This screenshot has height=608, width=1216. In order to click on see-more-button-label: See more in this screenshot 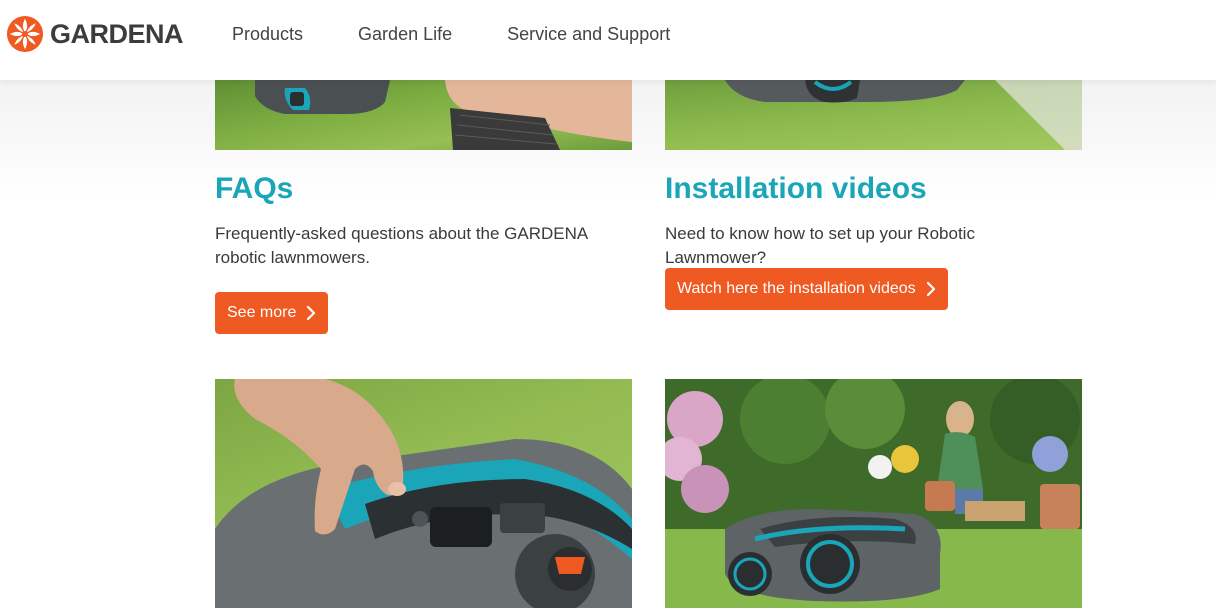, I will do `click(262, 312)`.